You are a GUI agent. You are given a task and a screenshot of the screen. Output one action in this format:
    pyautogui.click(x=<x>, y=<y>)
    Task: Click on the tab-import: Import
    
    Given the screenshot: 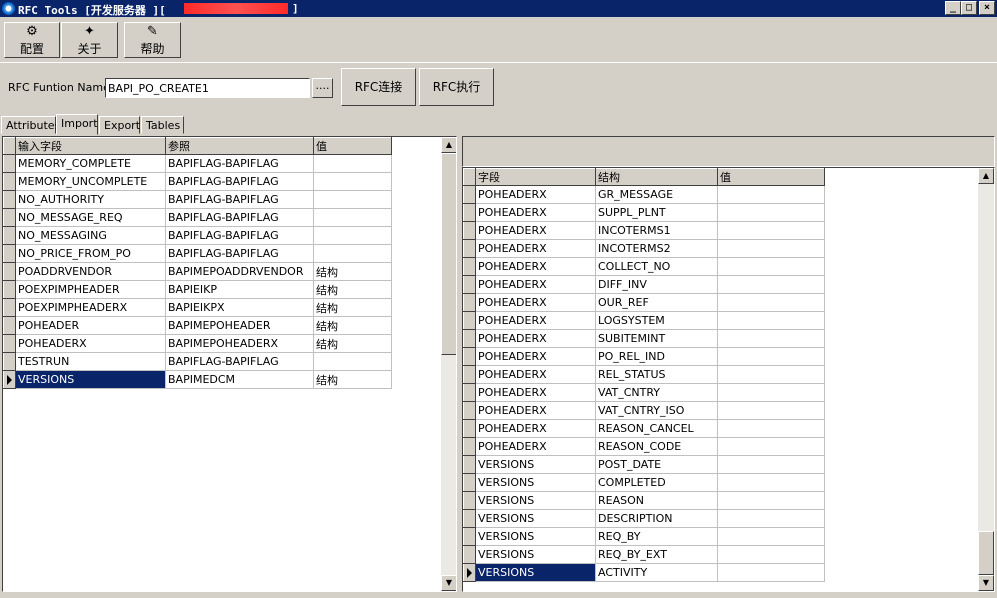 What is the action you would take?
    pyautogui.click(x=77, y=124)
    